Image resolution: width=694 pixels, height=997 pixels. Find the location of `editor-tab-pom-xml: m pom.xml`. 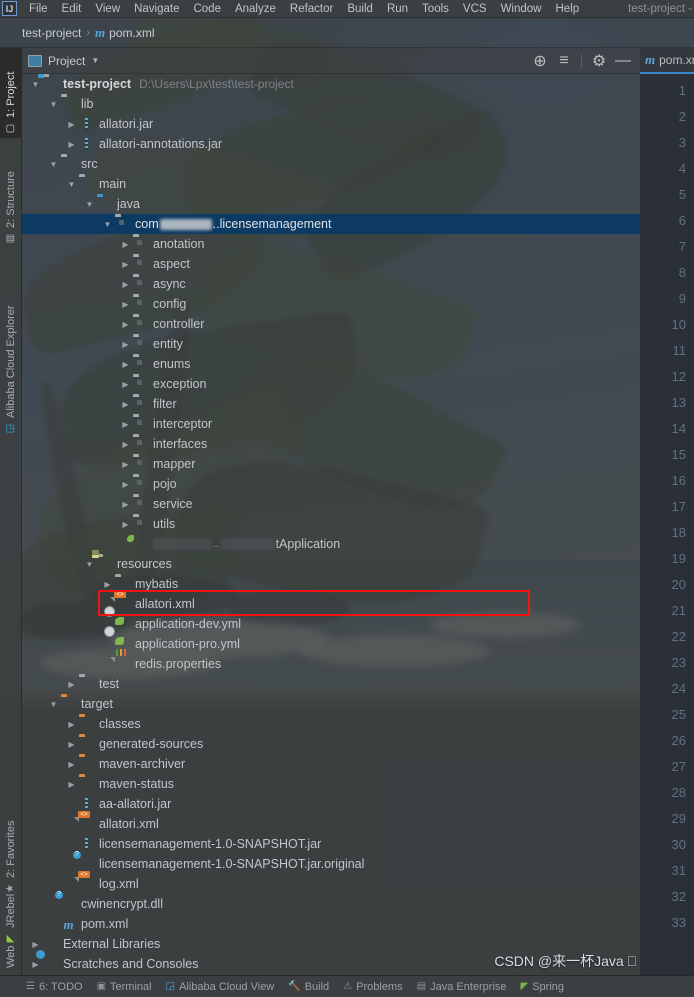

editor-tab-pom-xml: m pom.xml is located at coordinates (667, 61).